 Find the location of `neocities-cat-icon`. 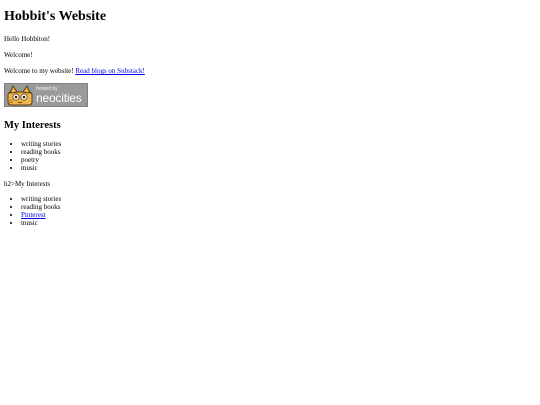

neocities-cat-icon is located at coordinates (20, 95).